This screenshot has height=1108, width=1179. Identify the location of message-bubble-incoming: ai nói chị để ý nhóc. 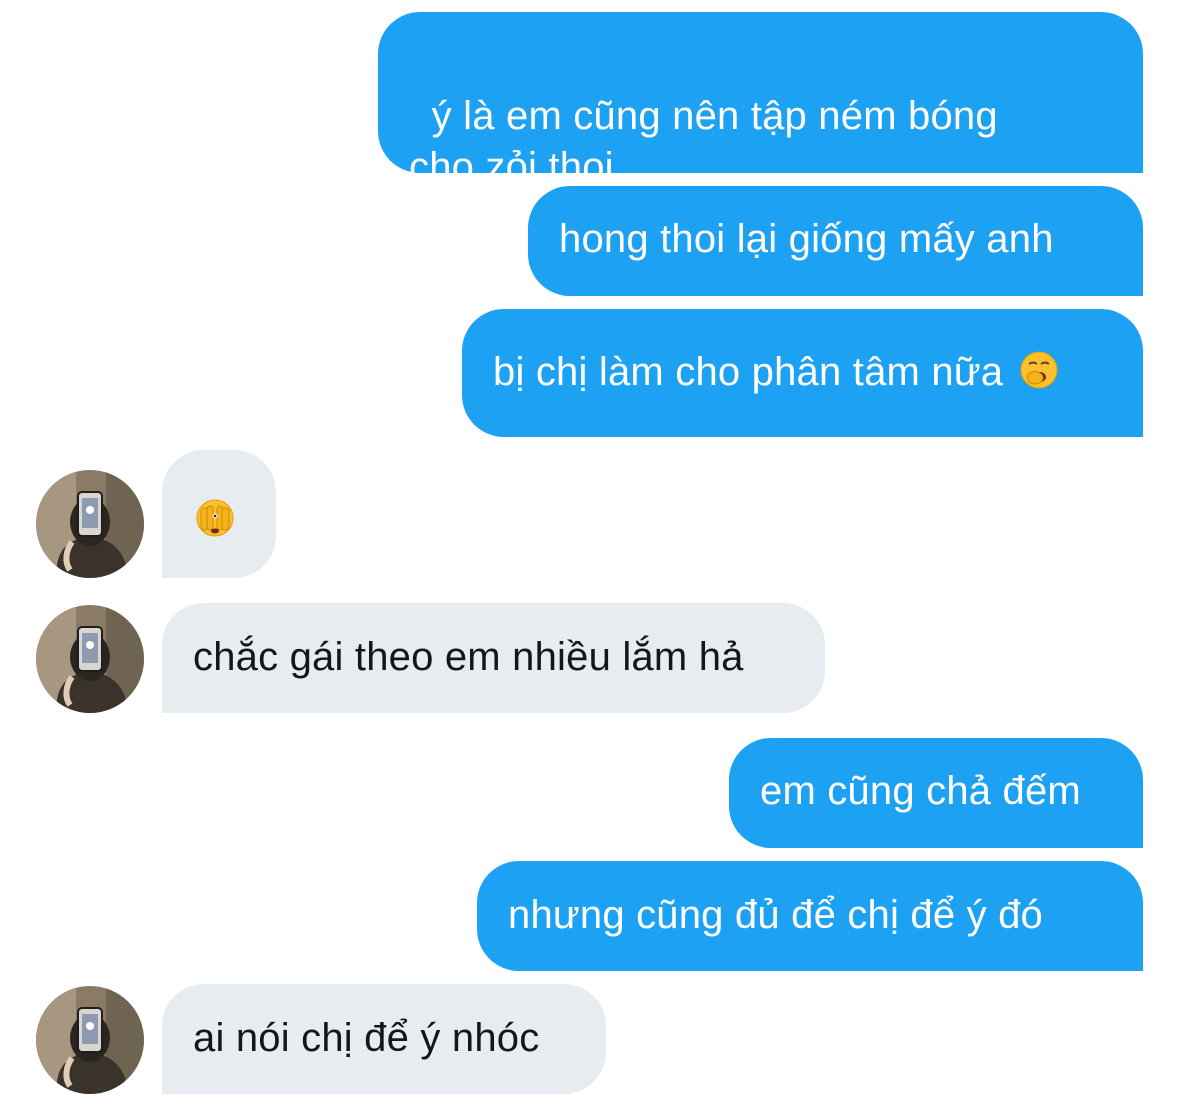
(384, 1039).